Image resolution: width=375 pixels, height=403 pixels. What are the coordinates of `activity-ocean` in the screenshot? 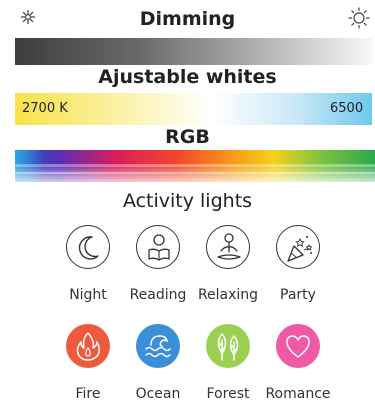 It's located at (158, 346).